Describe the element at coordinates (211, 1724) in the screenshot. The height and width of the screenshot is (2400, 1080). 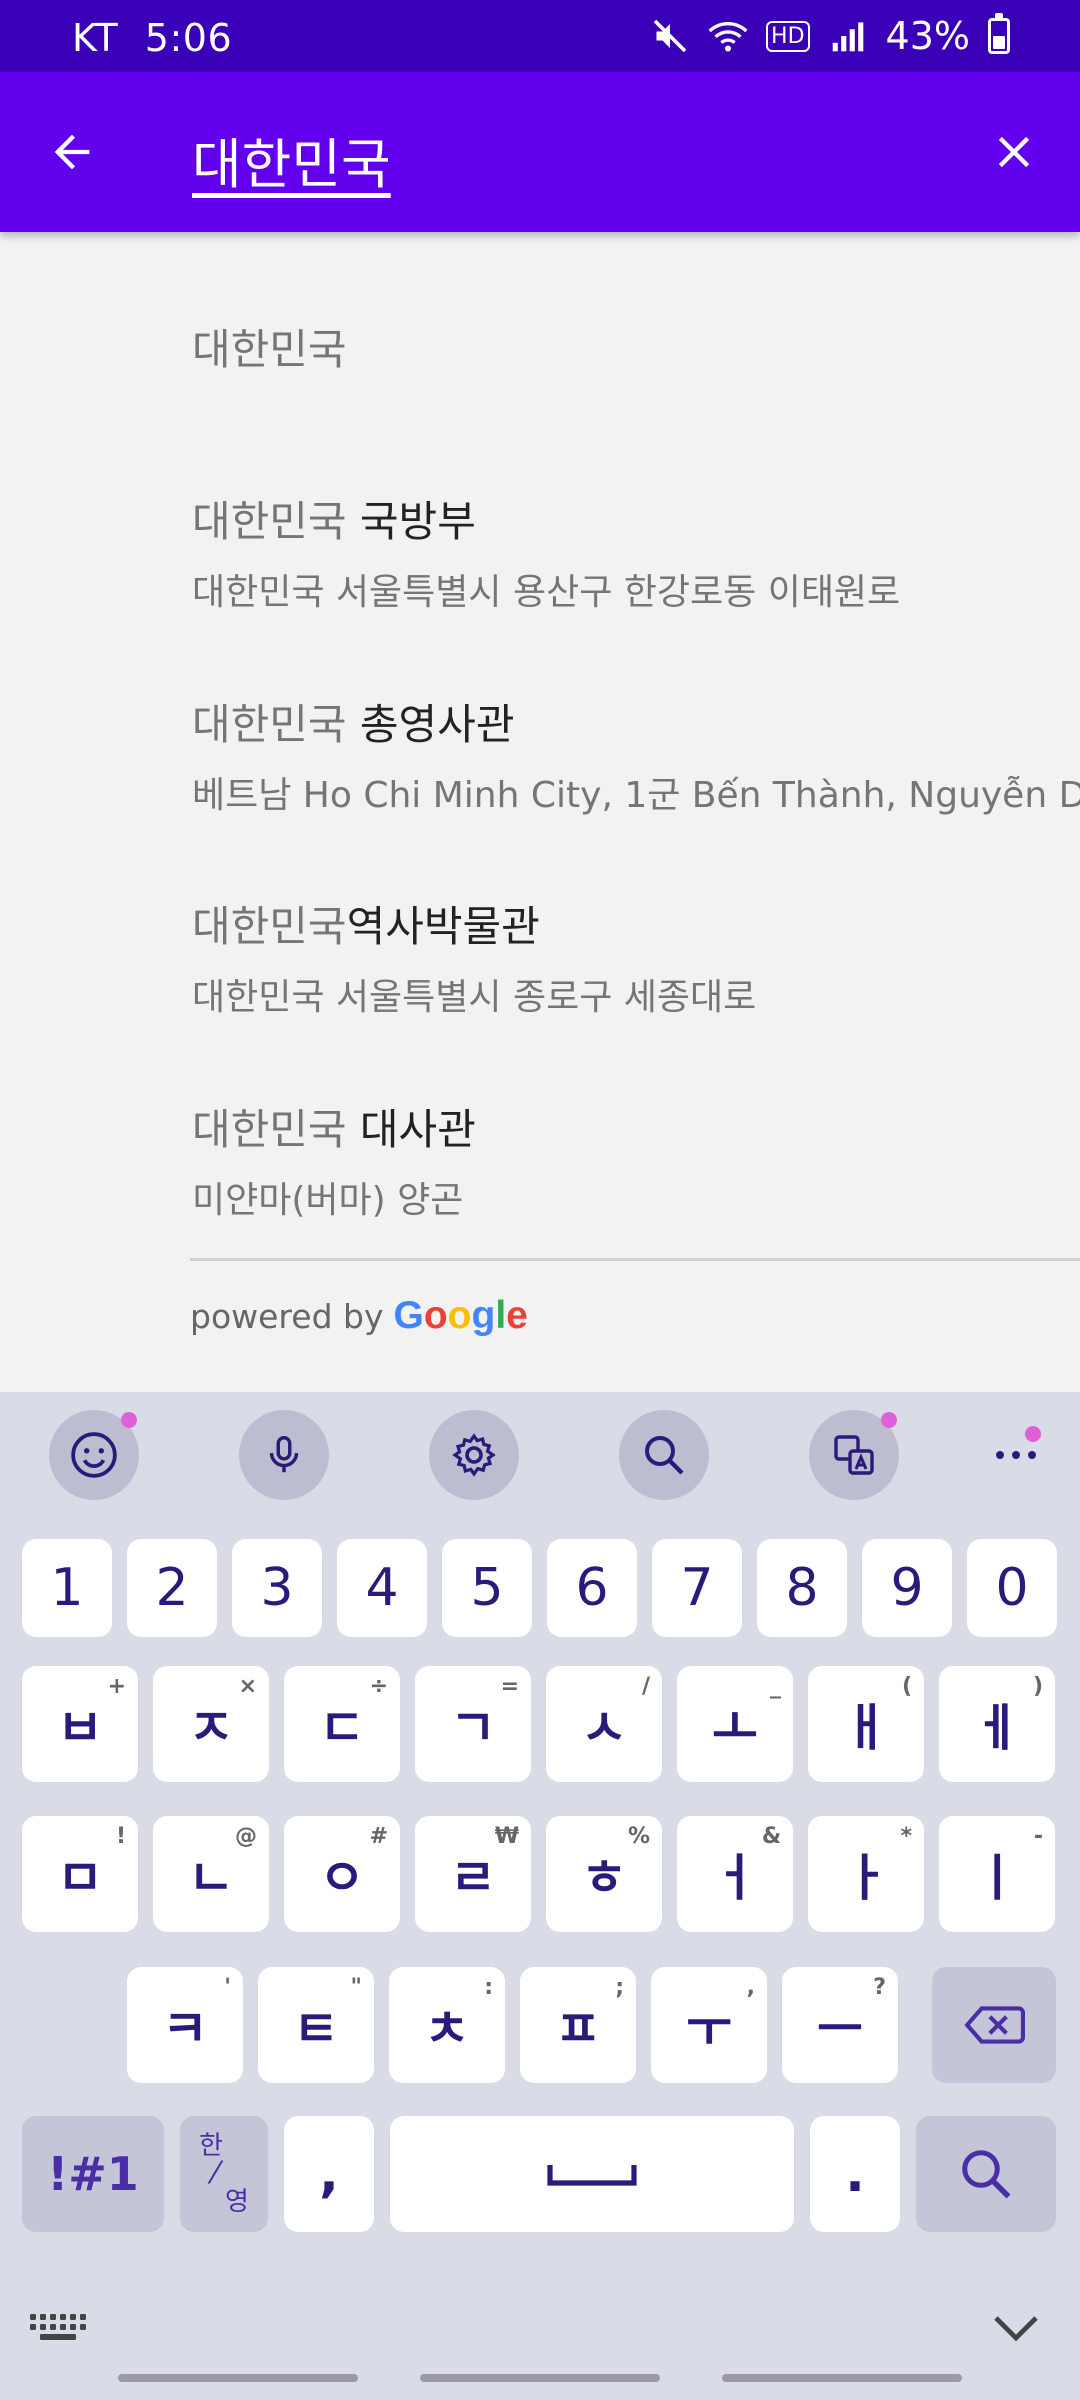
I see `key-jamo: ㅈ ×` at that location.